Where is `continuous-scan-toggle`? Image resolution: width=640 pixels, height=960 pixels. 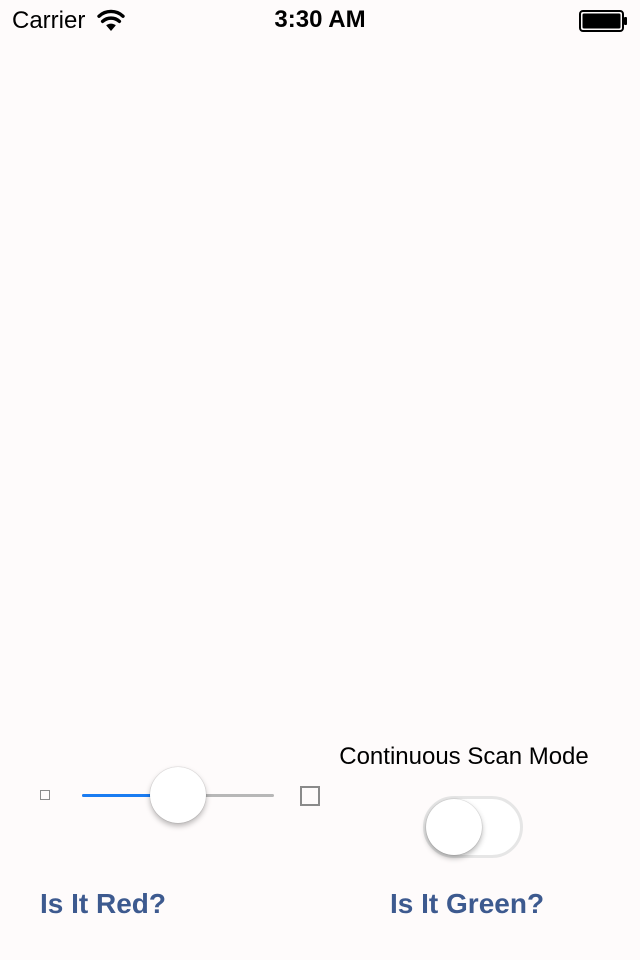
continuous-scan-toggle is located at coordinates (473, 827).